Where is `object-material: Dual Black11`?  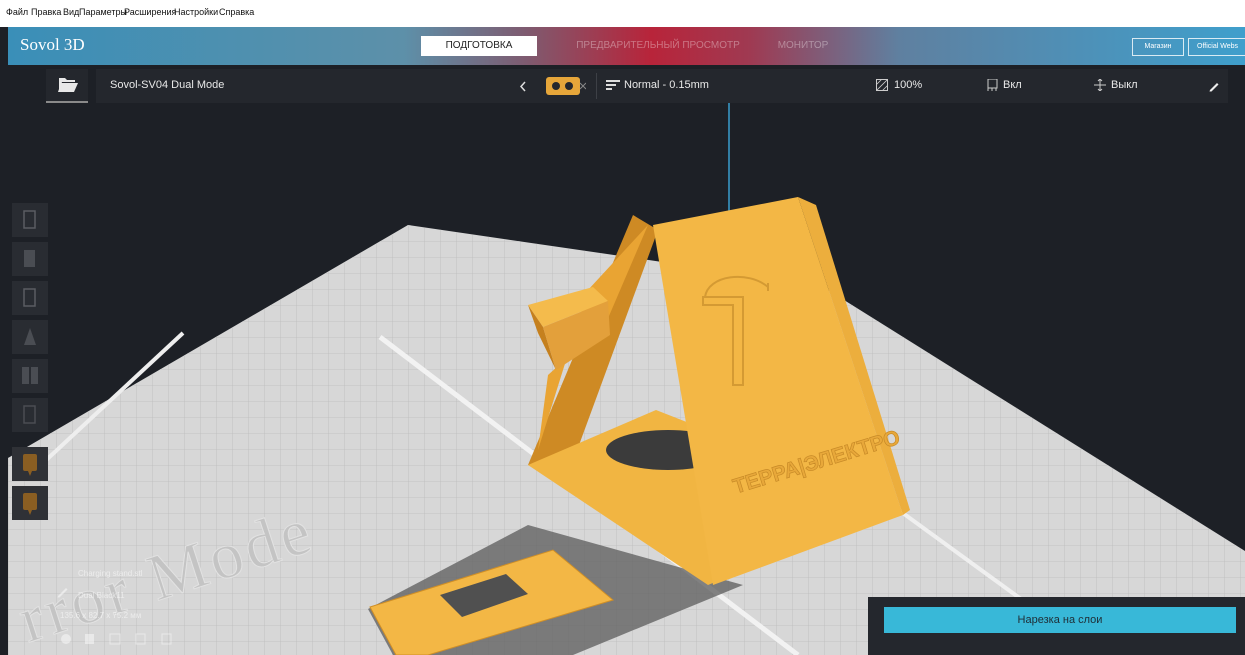
object-material: Dual Black11 is located at coordinates (101, 595).